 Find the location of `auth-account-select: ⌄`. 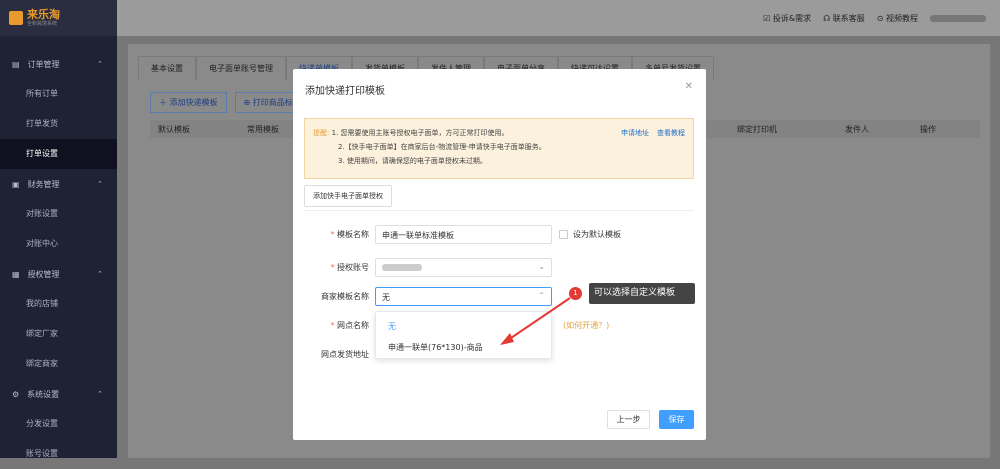

auth-account-select: ⌄ is located at coordinates (463, 267).